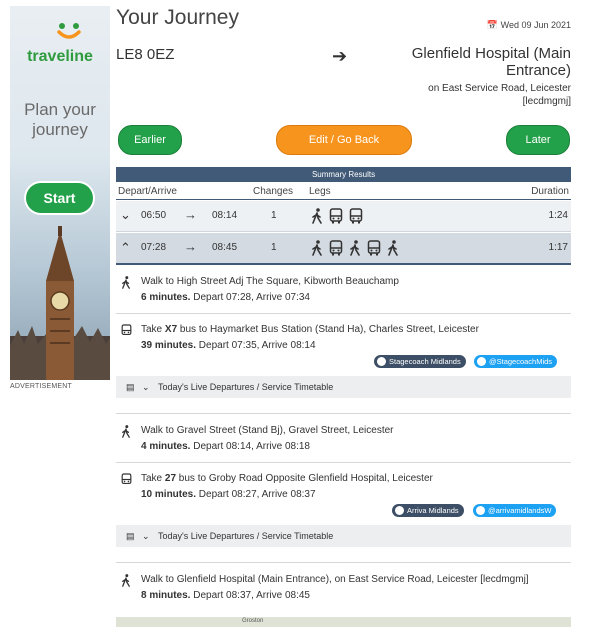 The height and width of the screenshot is (627, 604). I want to click on col-duration: Duration, so click(550, 191).